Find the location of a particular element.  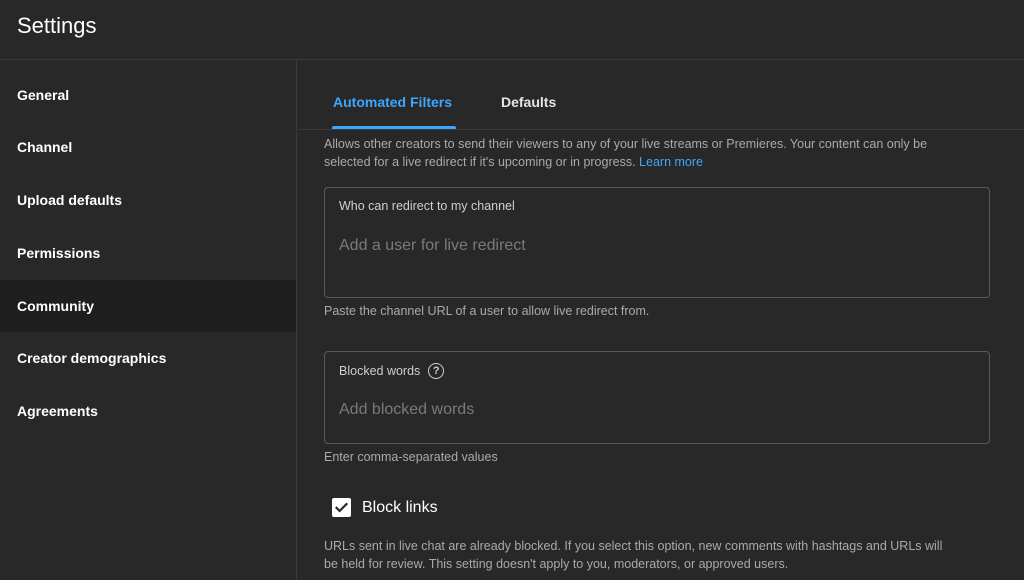

sidebar-item-general: General is located at coordinates (148, 95).